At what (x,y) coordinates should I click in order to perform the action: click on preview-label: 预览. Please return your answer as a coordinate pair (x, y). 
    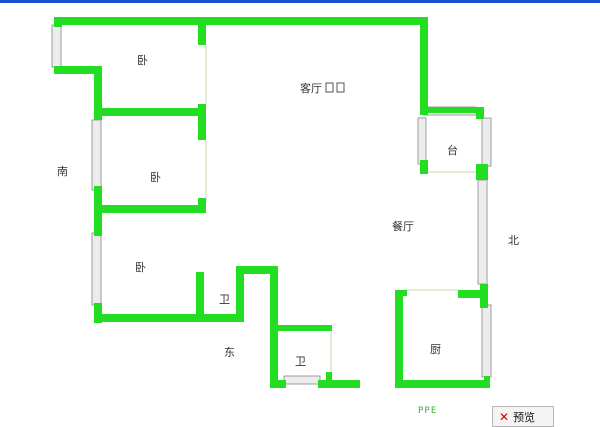
    Looking at the image, I should click on (524, 417).